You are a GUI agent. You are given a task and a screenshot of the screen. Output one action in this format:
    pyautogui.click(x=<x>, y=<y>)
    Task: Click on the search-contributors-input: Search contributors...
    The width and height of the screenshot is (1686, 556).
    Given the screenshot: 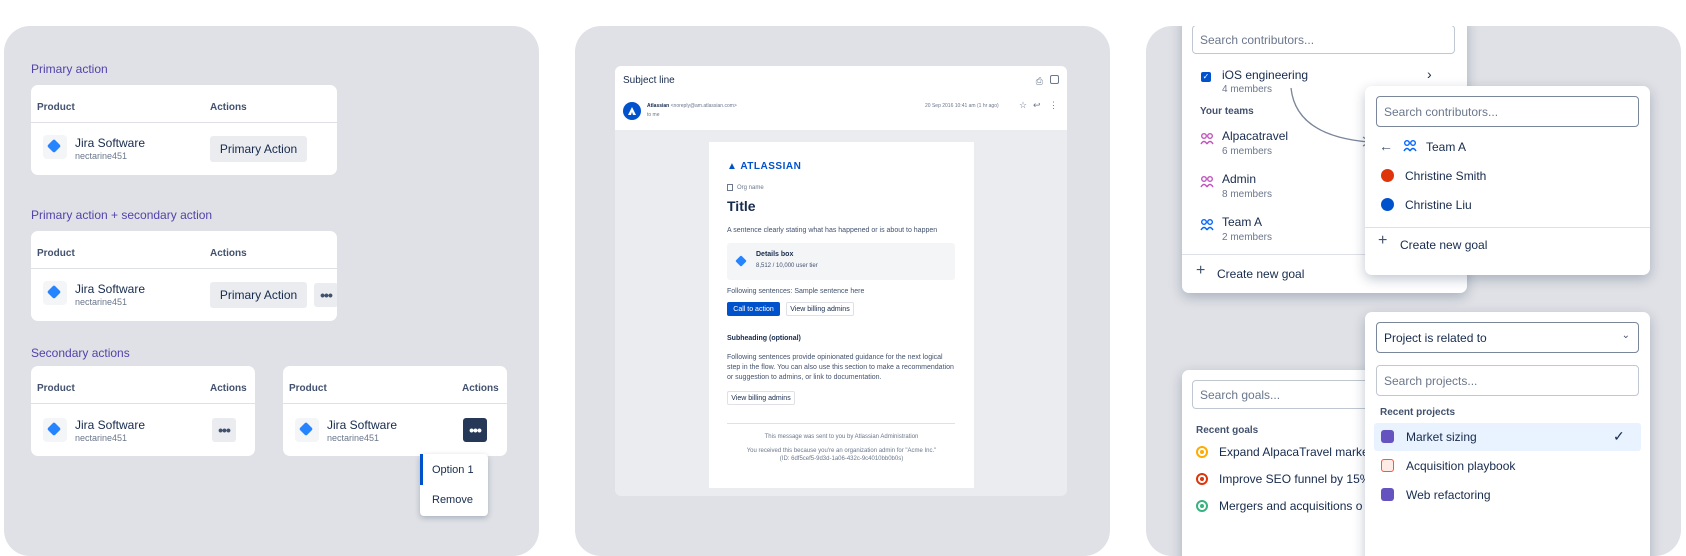 What is the action you would take?
    pyautogui.click(x=1323, y=40)
    